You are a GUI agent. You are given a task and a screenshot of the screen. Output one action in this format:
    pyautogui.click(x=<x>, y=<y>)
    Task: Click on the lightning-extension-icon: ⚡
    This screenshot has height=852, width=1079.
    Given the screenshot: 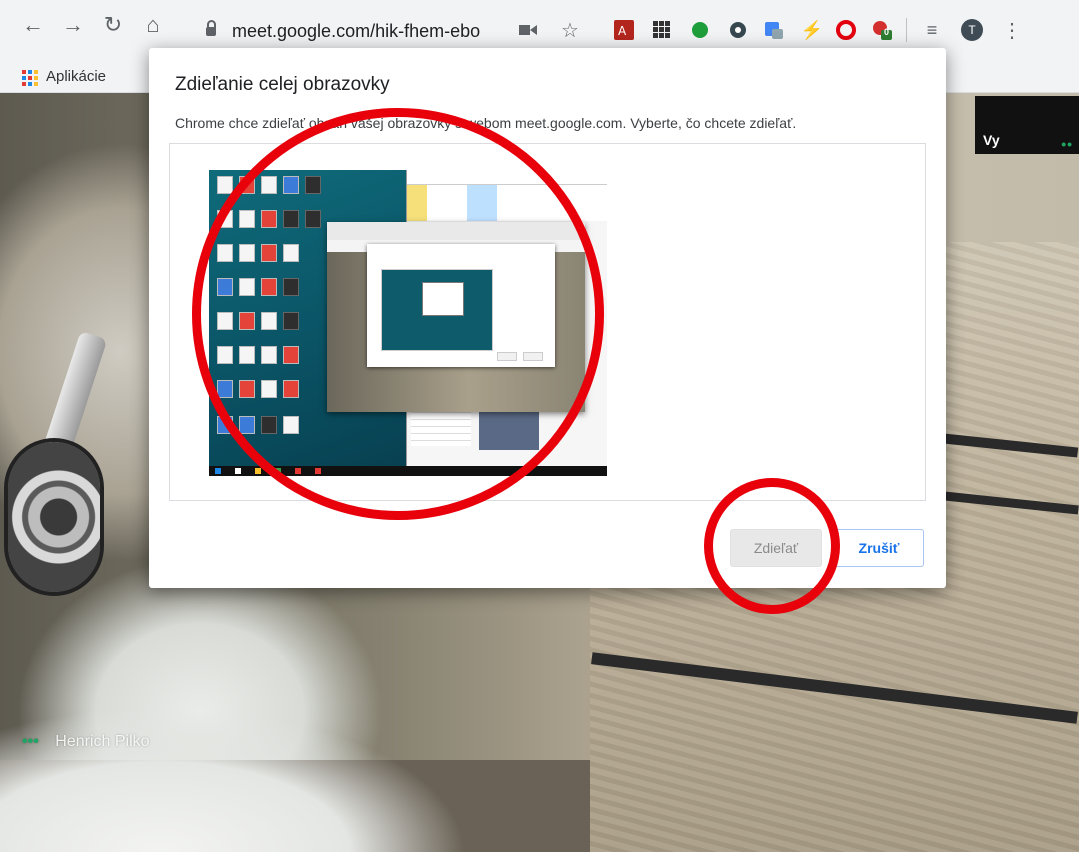 What is the action you would take?
    pyautogui.click(x=812, y=30)
    